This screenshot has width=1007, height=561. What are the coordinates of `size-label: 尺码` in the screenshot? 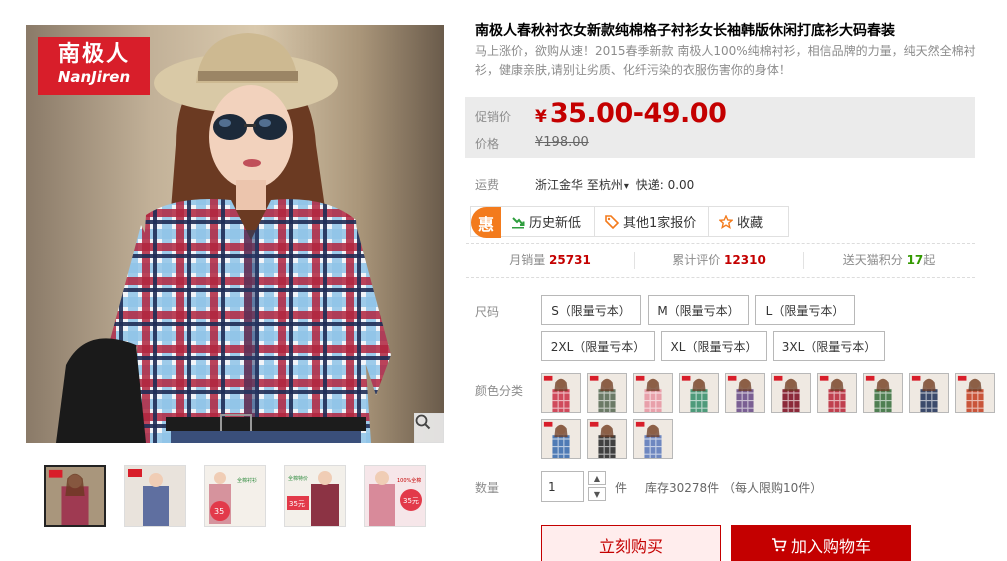 It's located at (487, 312).